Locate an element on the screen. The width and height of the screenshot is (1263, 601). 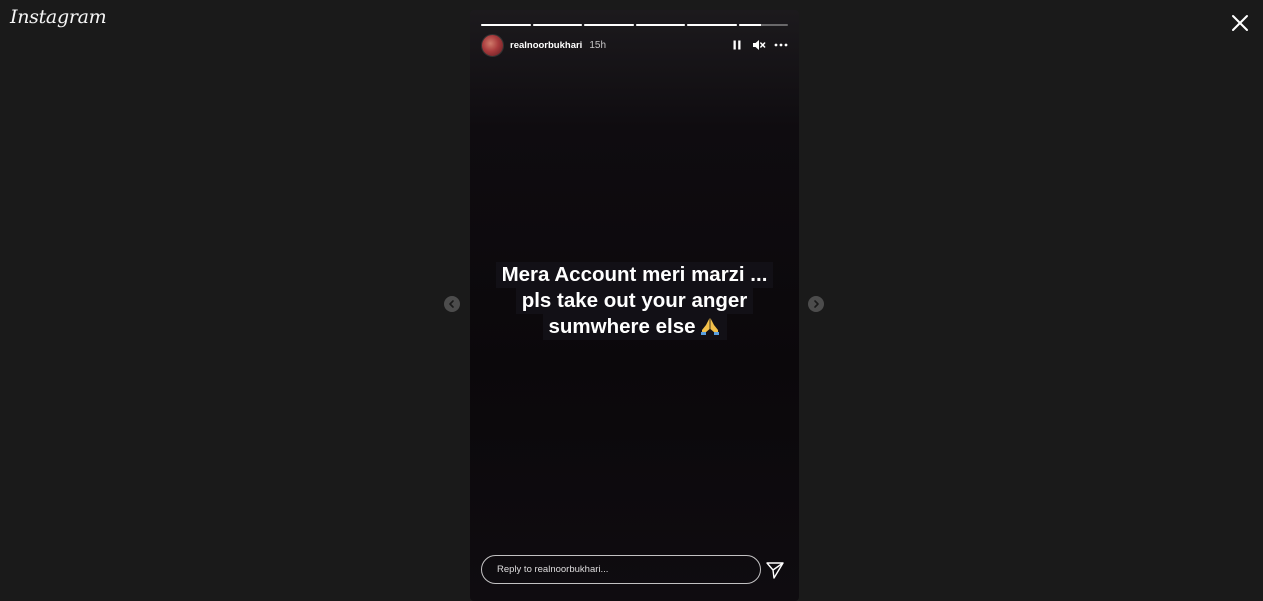
caption-line-3-wrap: sumwhere else is located at coordinates (634, 327).